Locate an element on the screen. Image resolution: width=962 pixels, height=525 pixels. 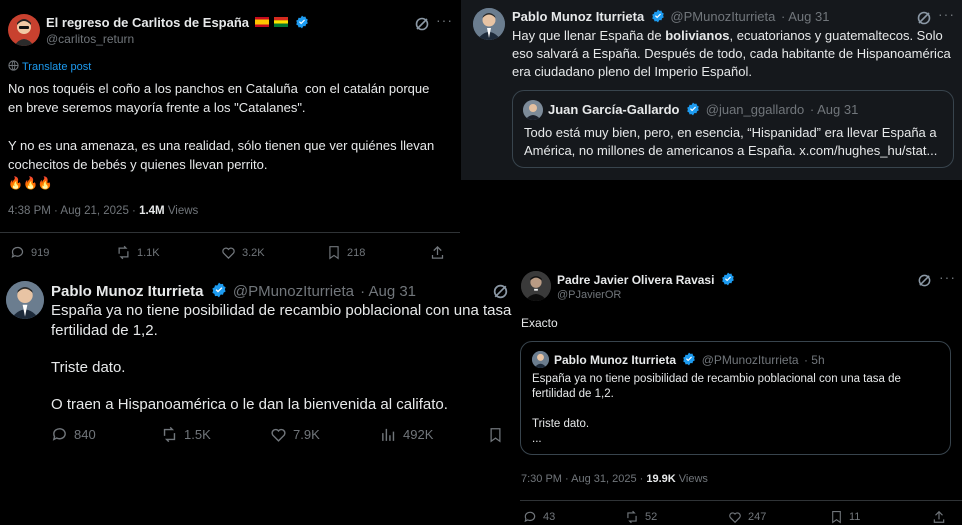
reply-button: 919 is located at coordinates (29, 252).